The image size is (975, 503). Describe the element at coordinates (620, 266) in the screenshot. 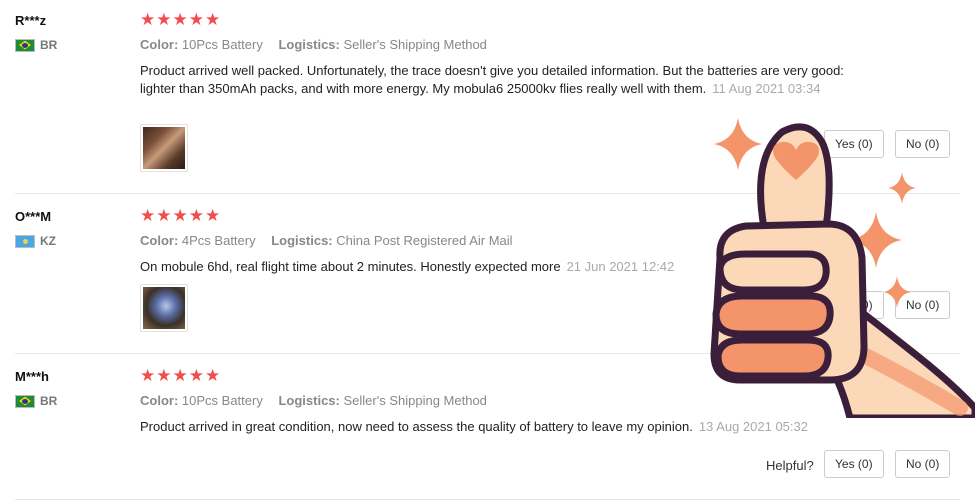

I see `review-date: 21 Jun 2021 12:42` at that location.